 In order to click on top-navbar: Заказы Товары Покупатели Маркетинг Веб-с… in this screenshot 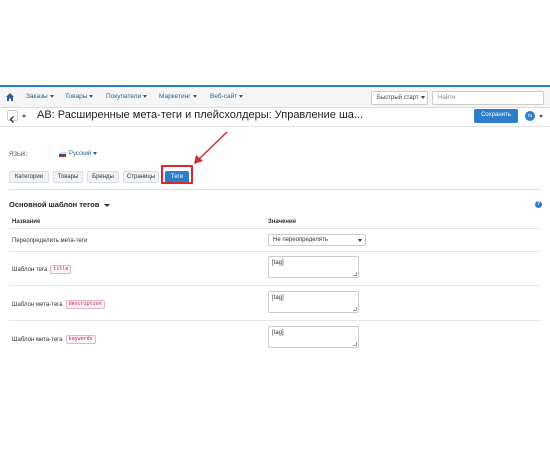, I will do `click(275, 96)`.